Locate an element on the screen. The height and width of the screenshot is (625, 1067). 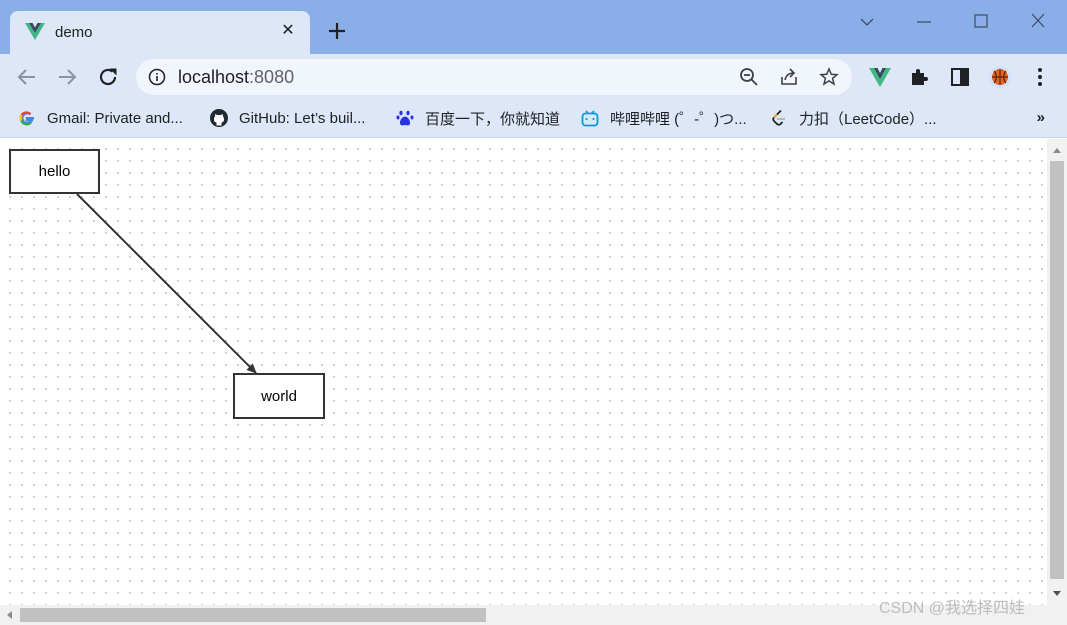
vertical-scroll-thumb is located at coordinates (1057, 370).